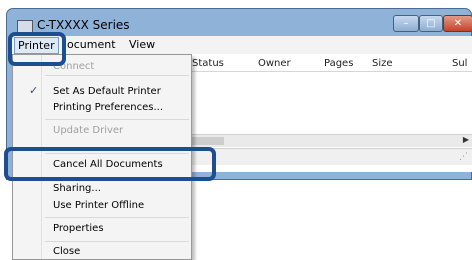 This screenshot has width=472, height=260. I want to click on menu-item-use-printer-offline: Use Printer Offline, so click(98, 205).